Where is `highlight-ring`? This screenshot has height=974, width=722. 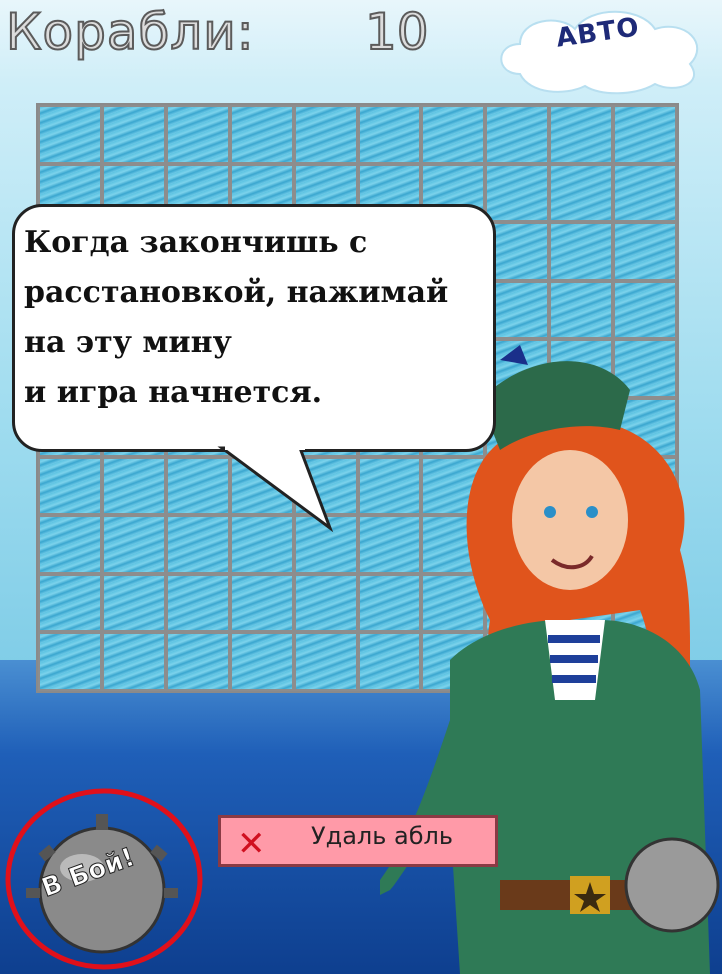 highlight-ring is located at coordinates (104, 879).